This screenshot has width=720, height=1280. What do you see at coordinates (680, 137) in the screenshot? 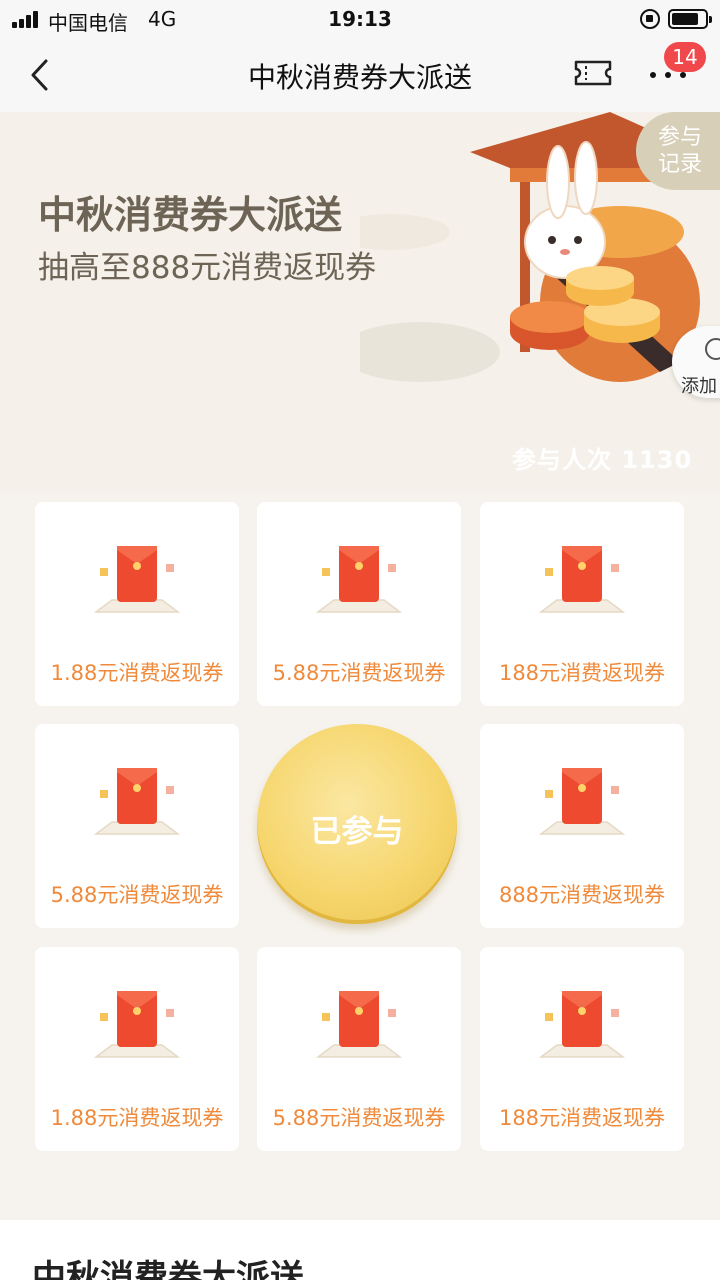
I see `record-label-line1: 参与` at bounding box center [680, 137].